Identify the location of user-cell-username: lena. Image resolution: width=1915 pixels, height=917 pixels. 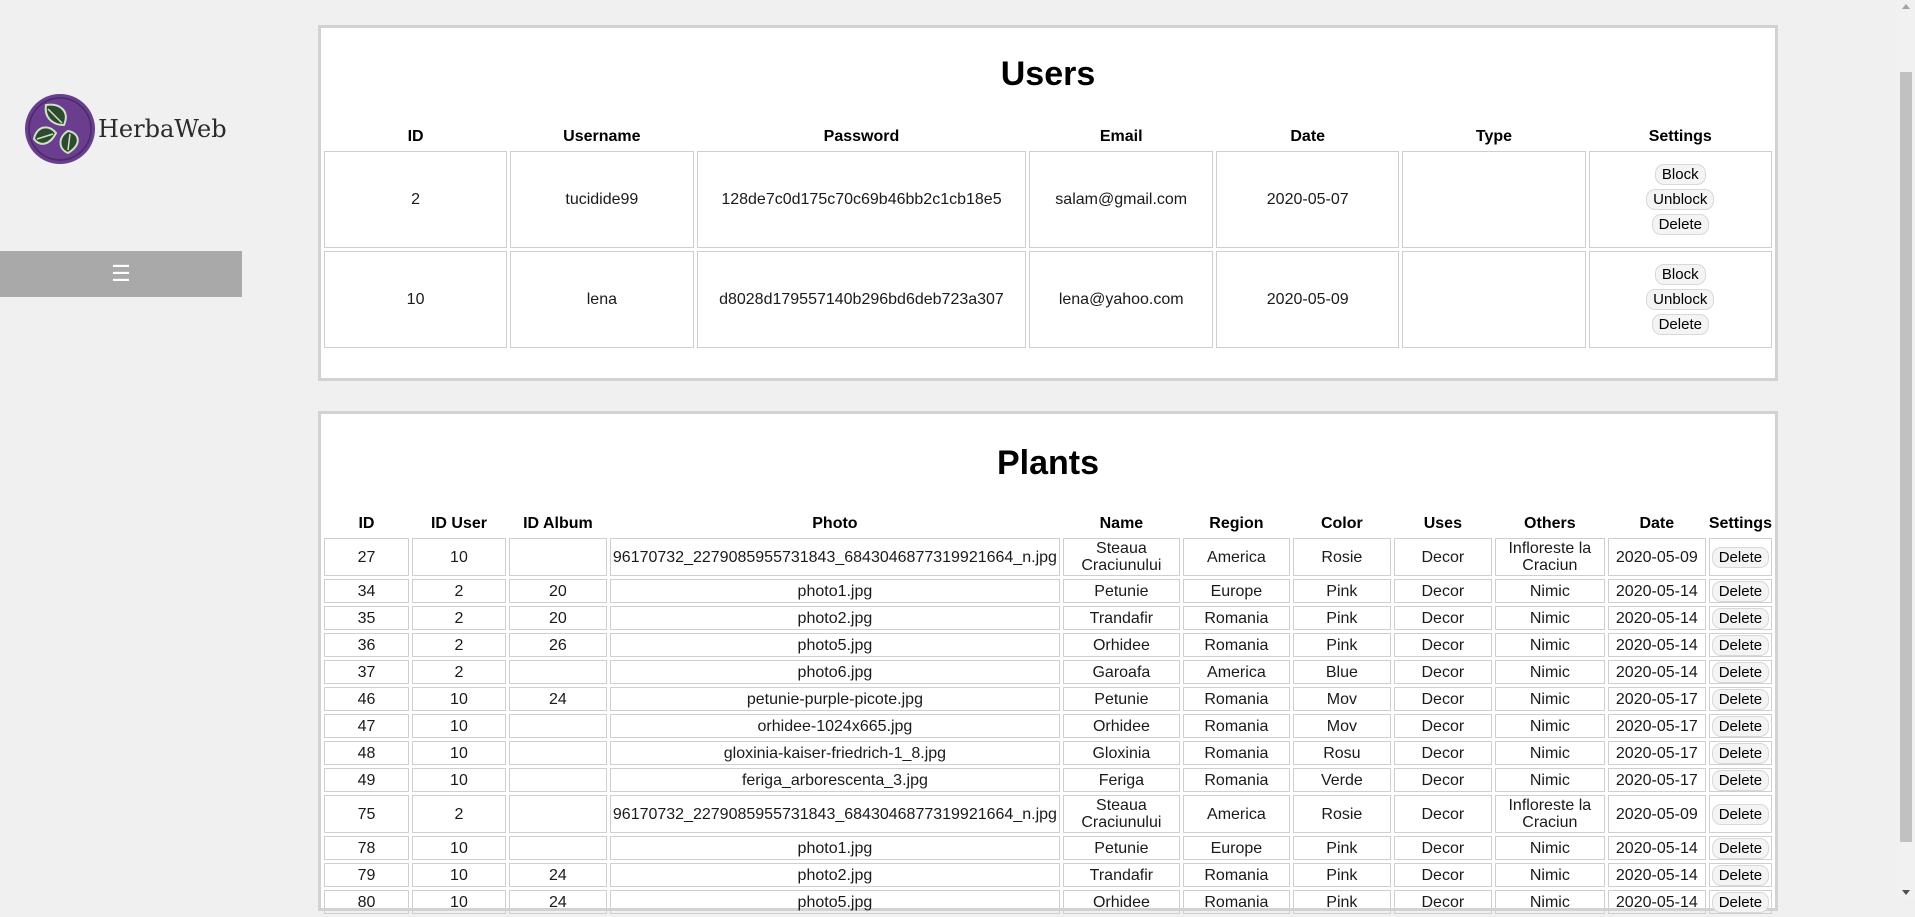
(602, 299).